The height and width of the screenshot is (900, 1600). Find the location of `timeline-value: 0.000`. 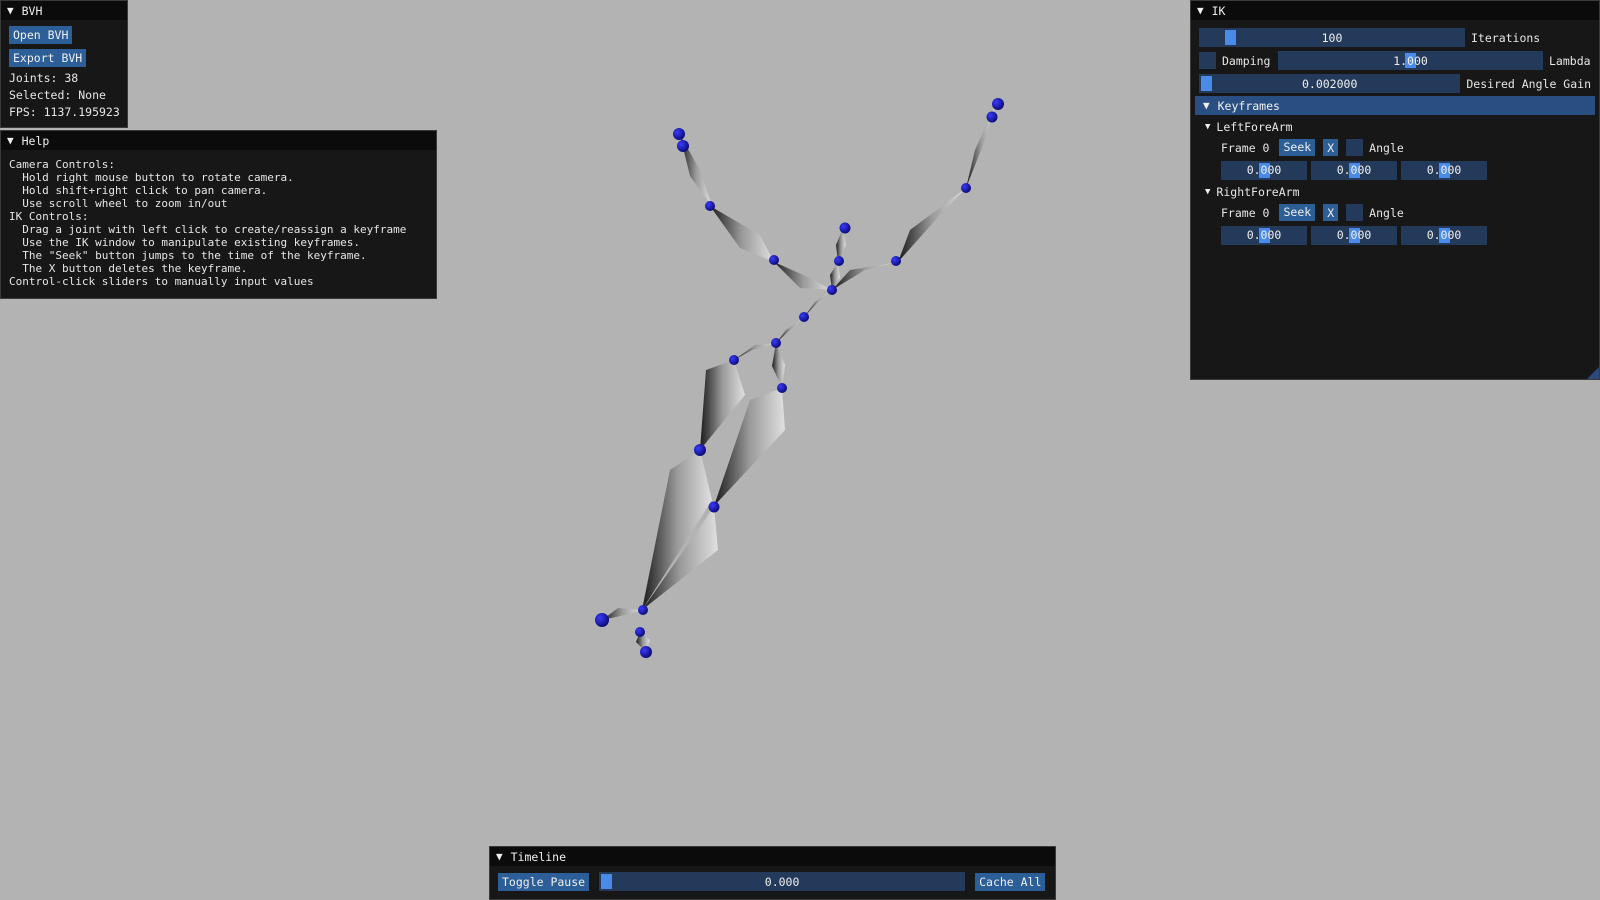

timeline-value: 0.000 is located at coordinates (782, 881).